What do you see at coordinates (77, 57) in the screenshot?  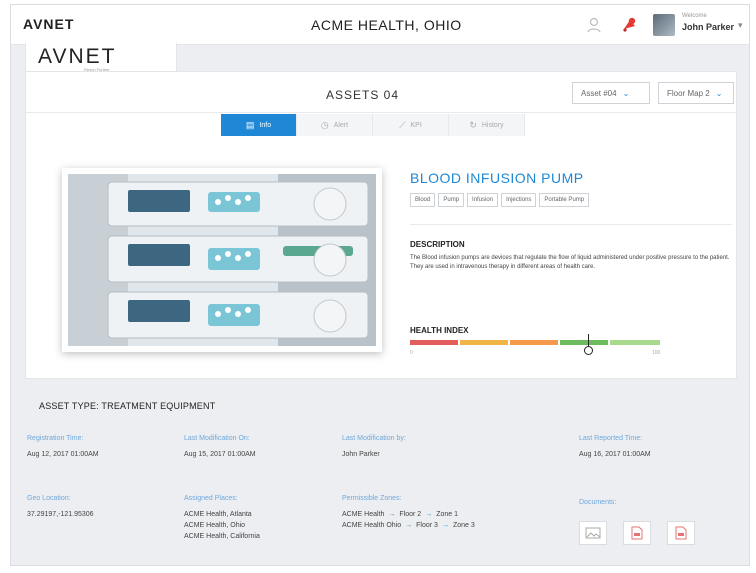 I see `brand-logo: AVNET` at bounding box center [77, 57].